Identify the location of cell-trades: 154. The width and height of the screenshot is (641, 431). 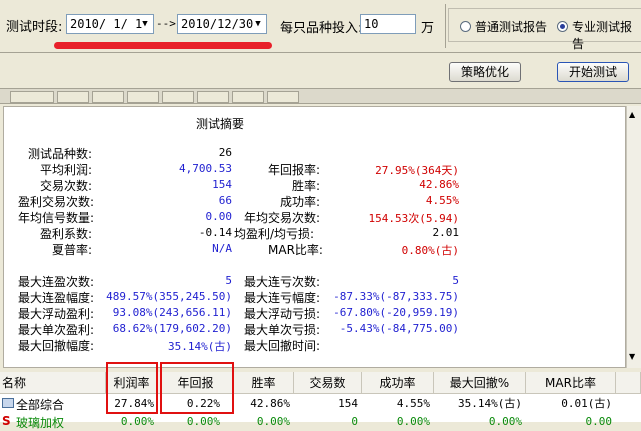
(348, 403).